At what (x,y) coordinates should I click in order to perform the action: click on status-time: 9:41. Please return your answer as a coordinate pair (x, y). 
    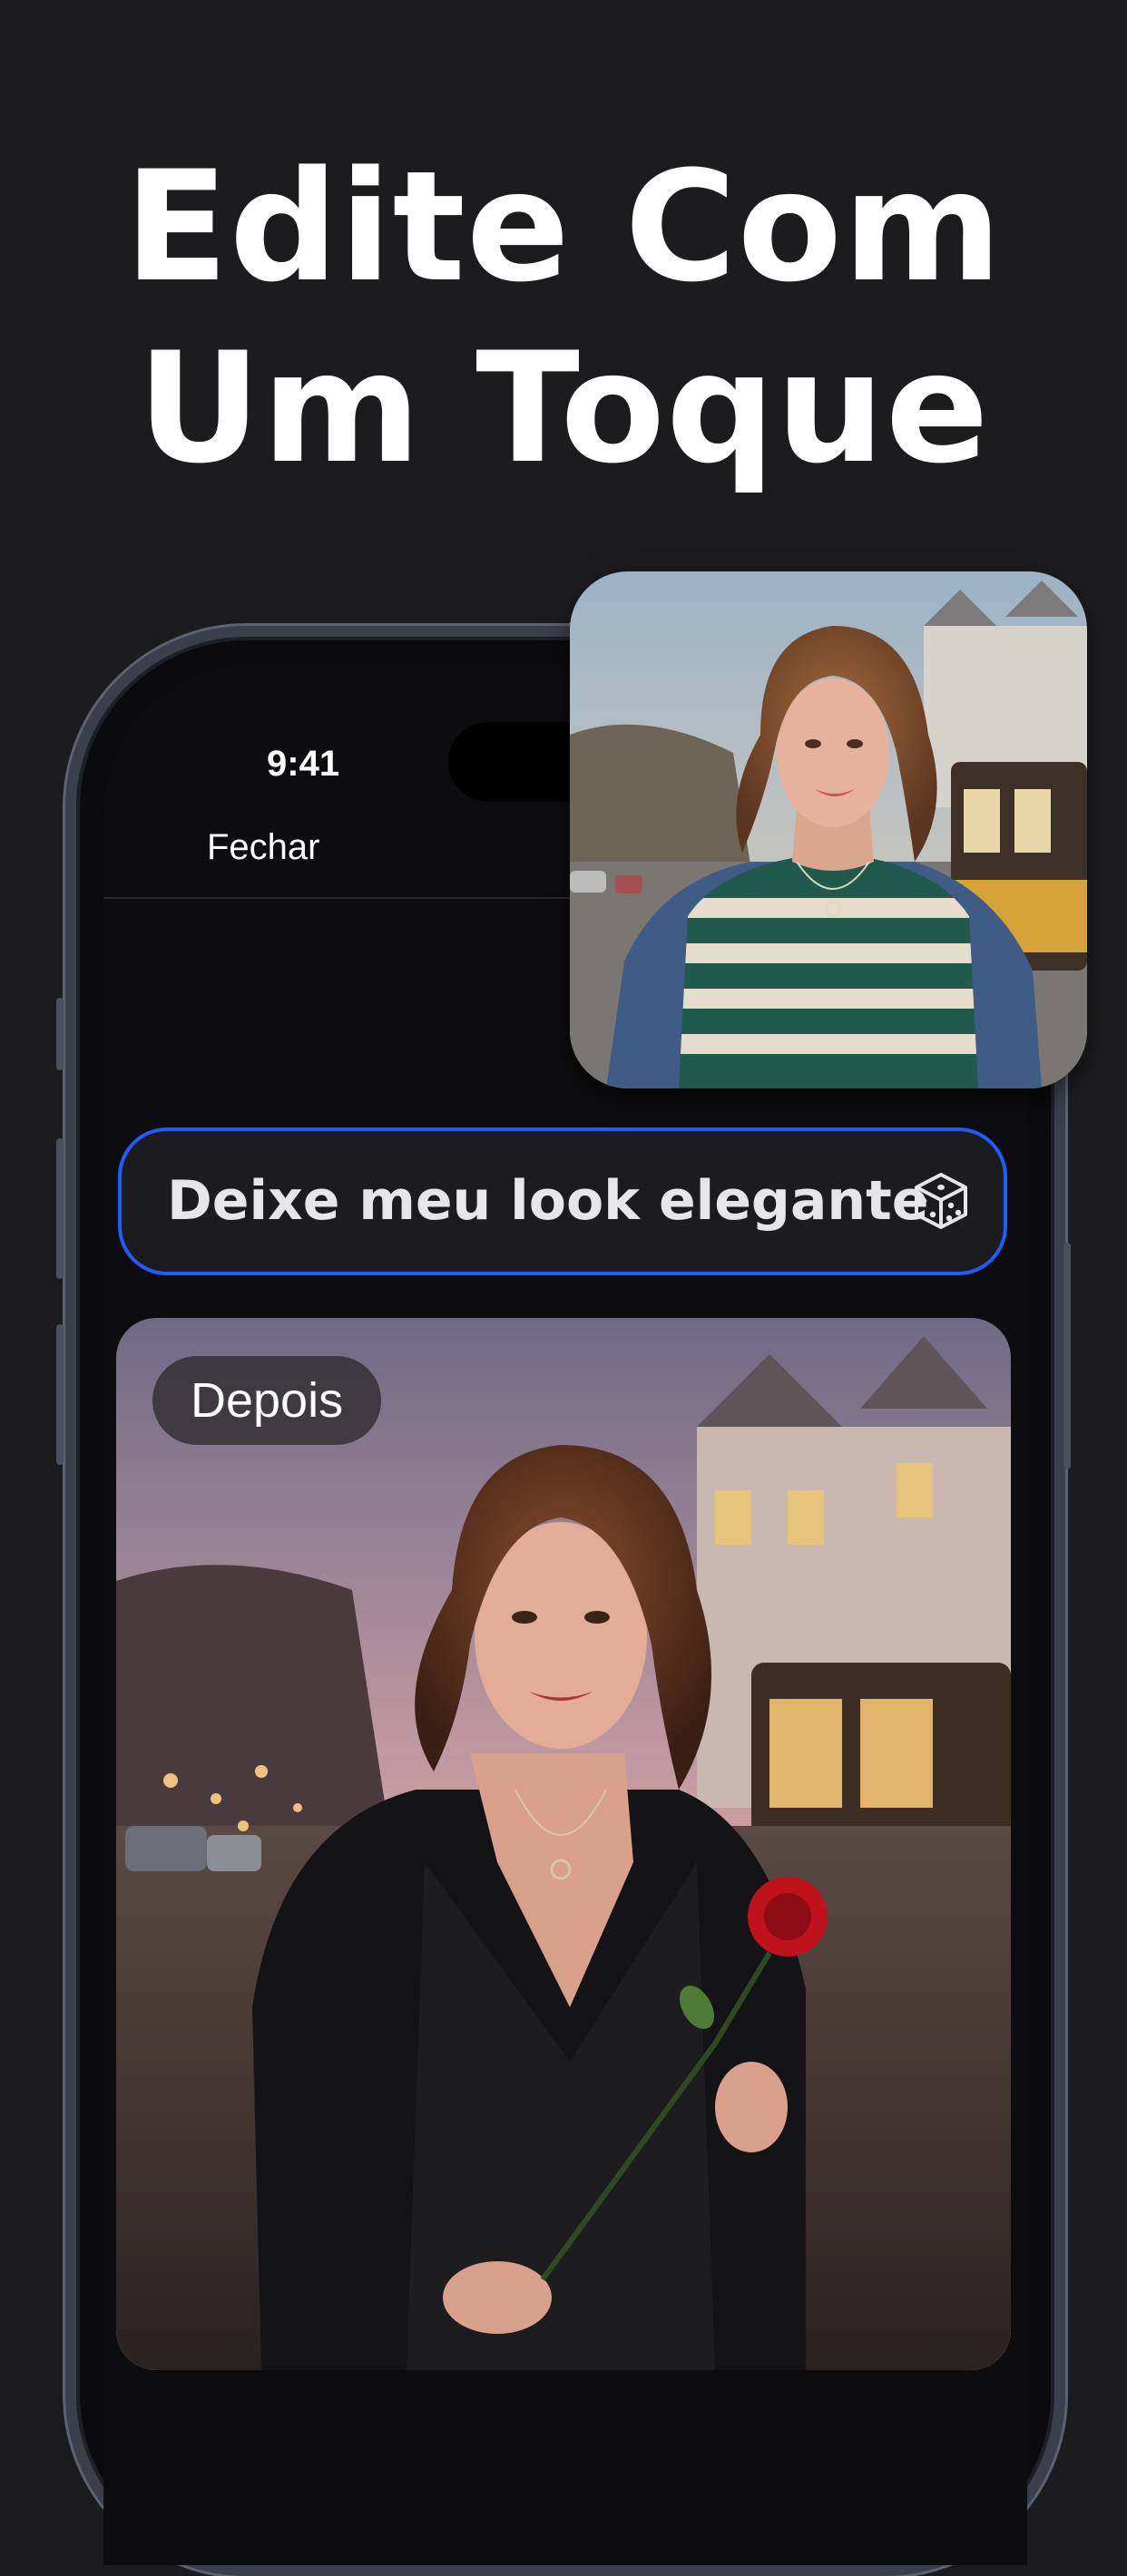
    Looking at the image, I should click on (303, 764).